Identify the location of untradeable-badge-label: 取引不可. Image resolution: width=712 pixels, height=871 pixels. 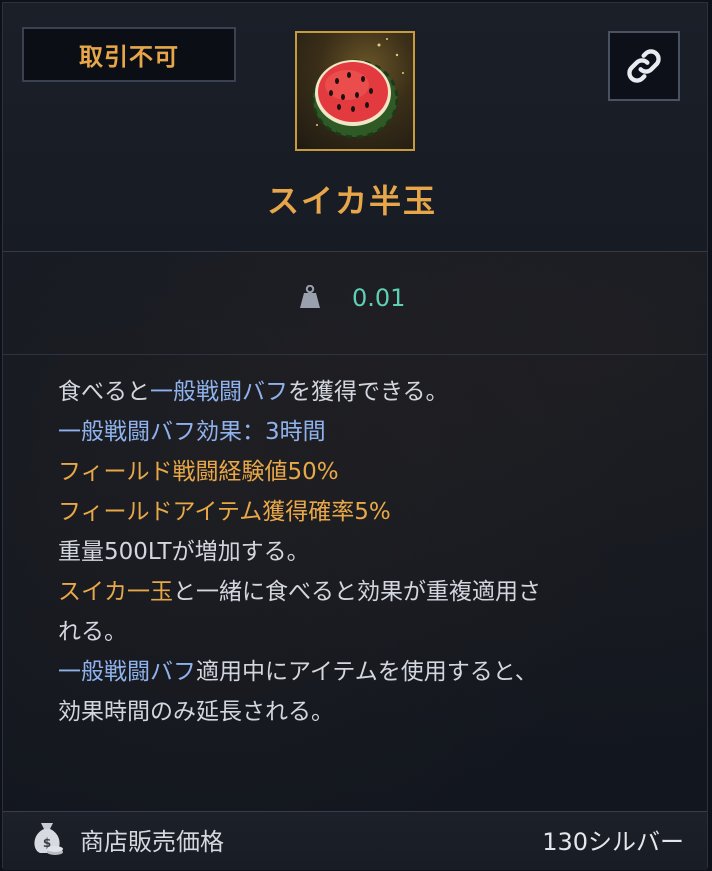
(129, 57).